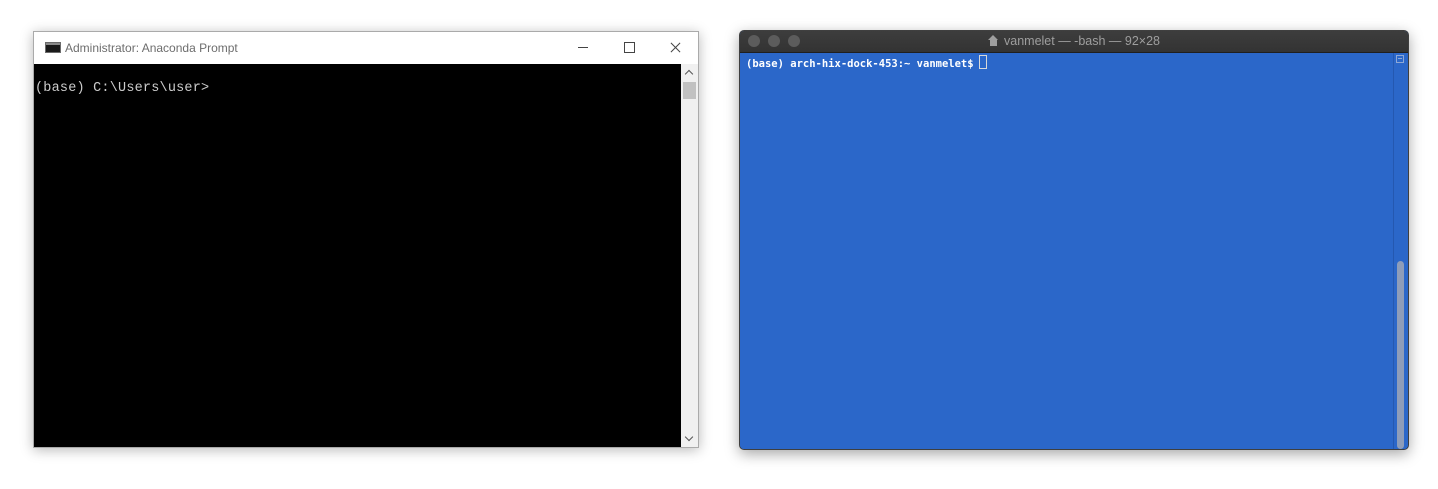 This screenshot has width=1438, height=489. What do you see at coordinates (993, 40) in the screenshot?
I see `home-icon` at bounding box center [993, 40].